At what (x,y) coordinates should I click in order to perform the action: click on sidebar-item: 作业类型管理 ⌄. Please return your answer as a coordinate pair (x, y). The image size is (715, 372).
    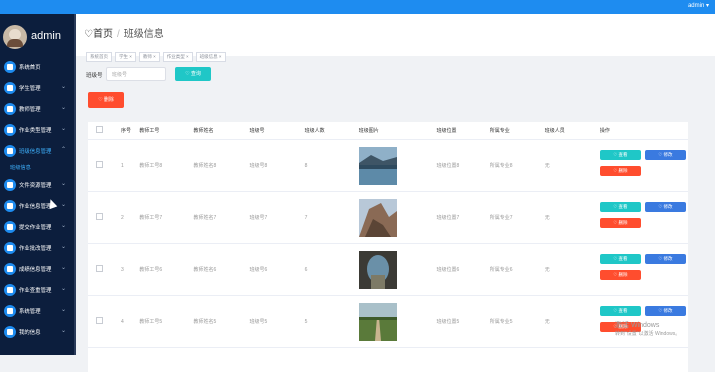
    Looking at the image, I should click on (37, 131).